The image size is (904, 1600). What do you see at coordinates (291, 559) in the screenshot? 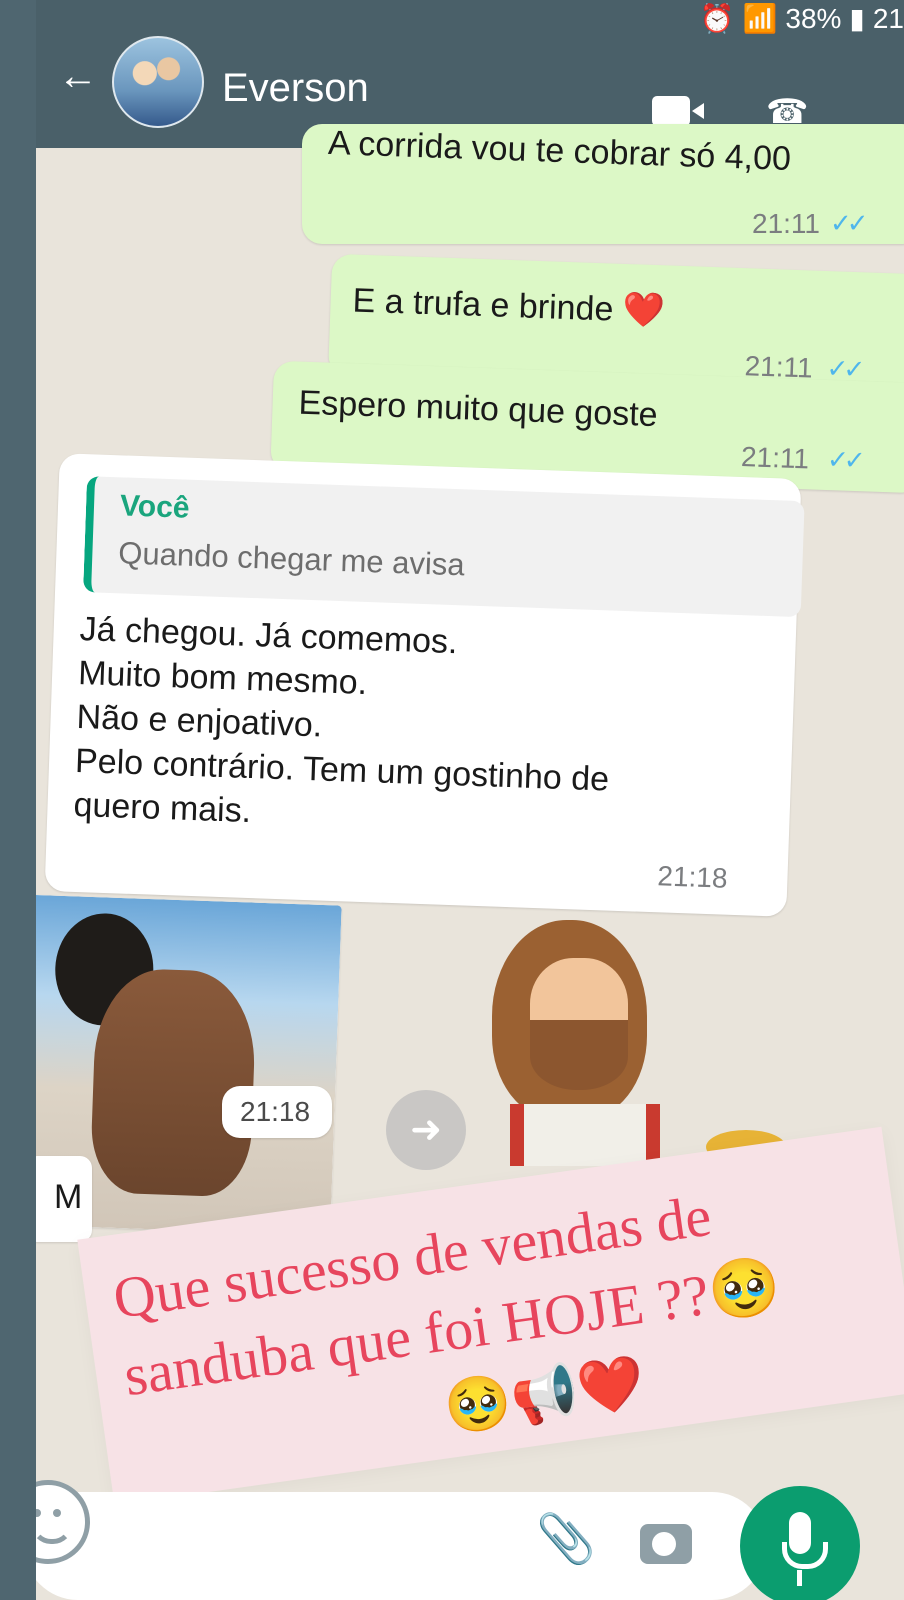
I see `quote-text: Quando chegar me avisa` at bounding box center [291, 559].